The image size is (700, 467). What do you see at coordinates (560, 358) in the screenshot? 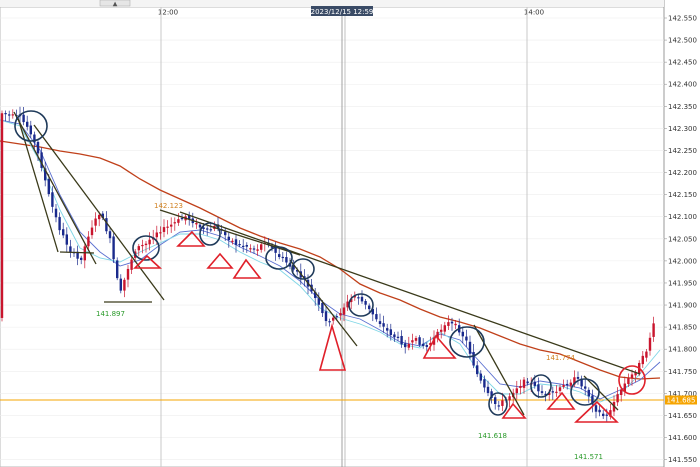
I see `annotation-high-141774: 141.774` at bounding box center [560, 358].